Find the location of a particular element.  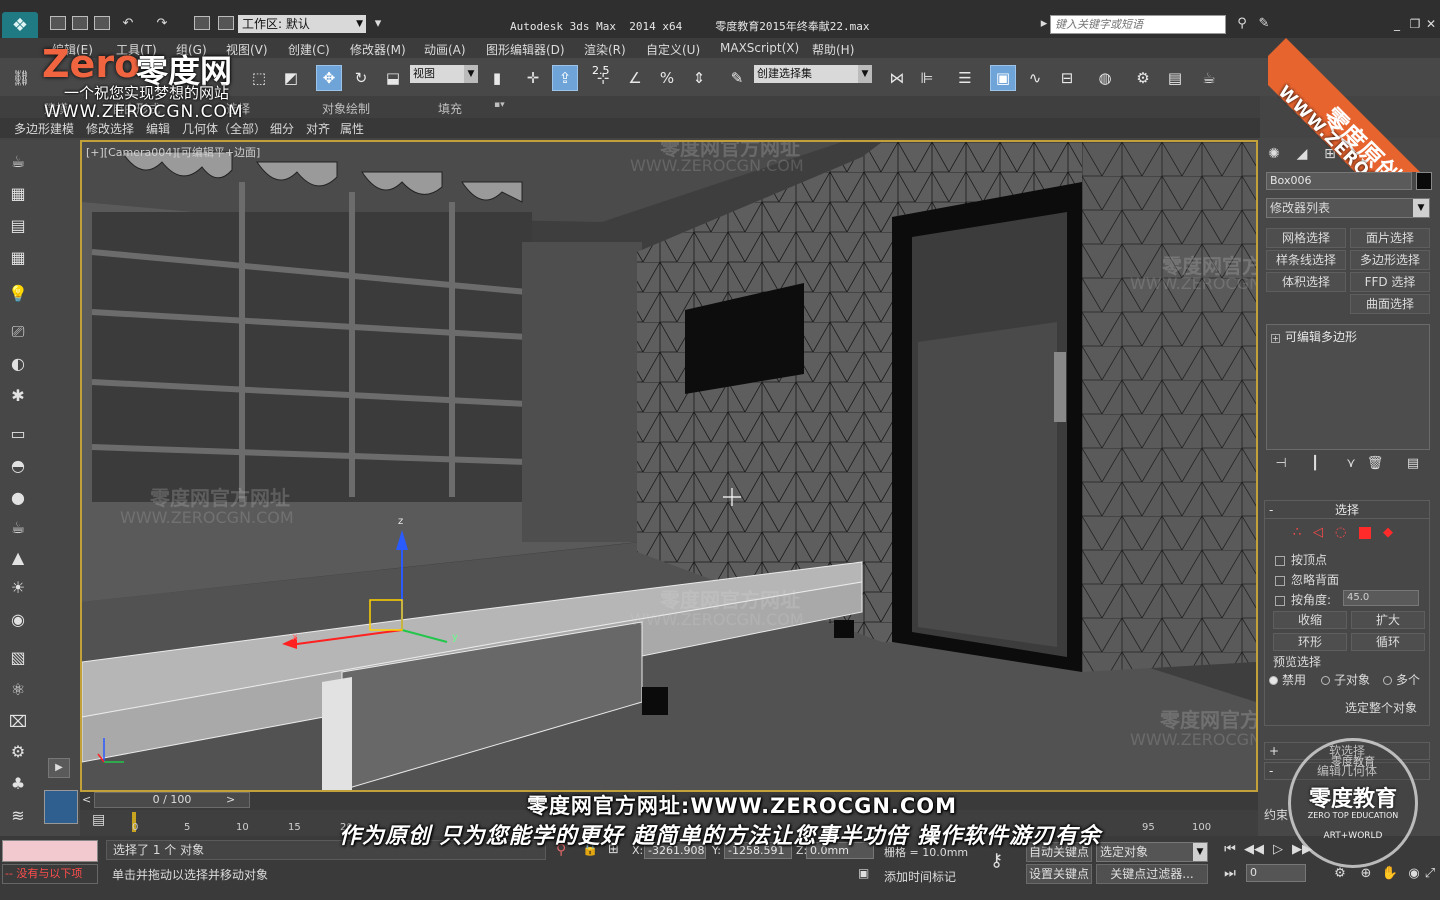

gear-icon: ⚙ is located at coordinates (18, 752).